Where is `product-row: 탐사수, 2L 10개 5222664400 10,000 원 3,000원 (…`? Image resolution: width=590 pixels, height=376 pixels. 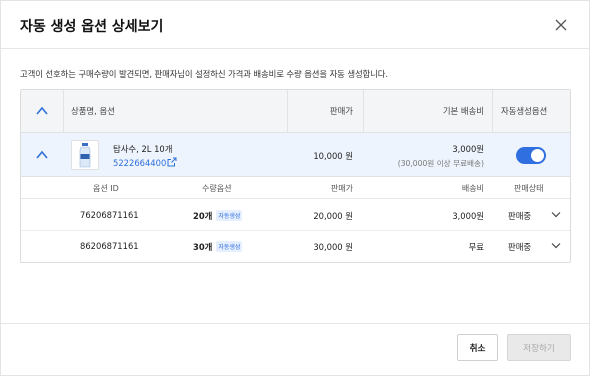
product-row: 탐사수, 2L 10개 5222664400 10,000 원 3,000원 (… is located at coordinates (295, 155).